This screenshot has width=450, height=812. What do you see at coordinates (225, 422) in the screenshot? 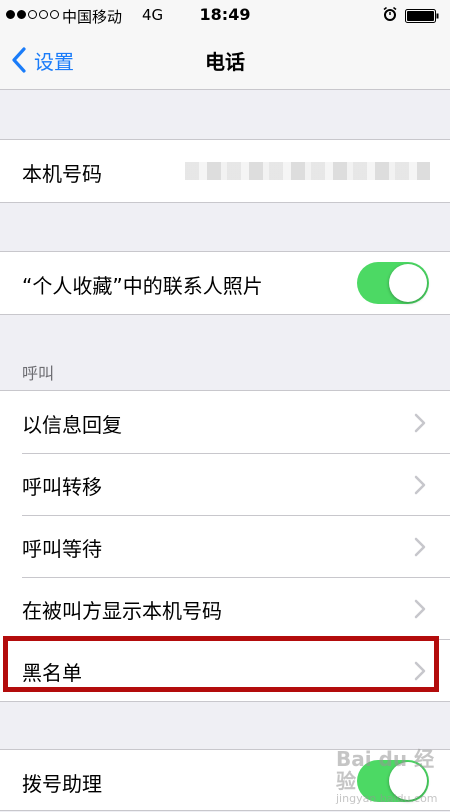
I see `list-item-reply-with-message: 以信息回复` at bounding box center [225, 422].